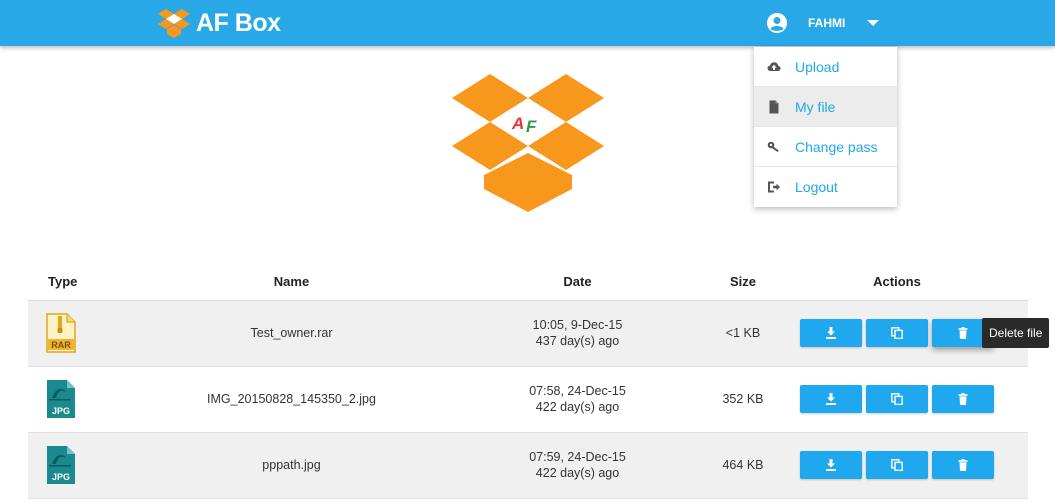 The image size is (1055, 500). What do you see at coordinates (1016, 333) in the screenshot?
I see `delete-file-tooltip: Delete file` at bounding box center [1016, 333].